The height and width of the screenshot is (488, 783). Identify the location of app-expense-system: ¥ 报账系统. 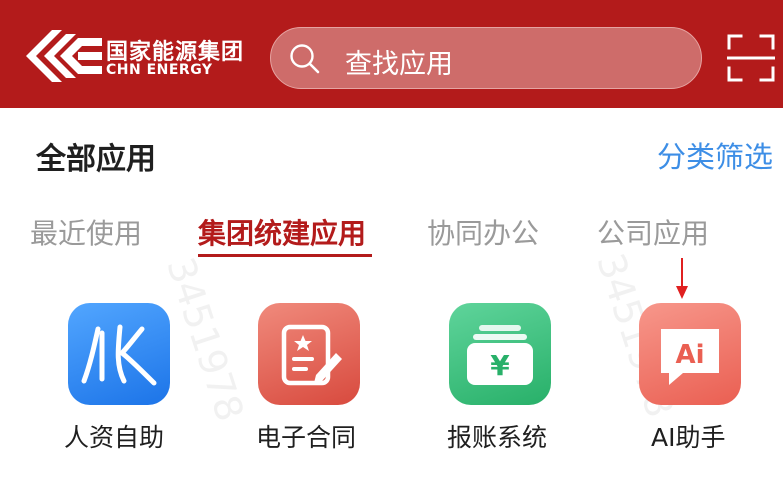
(523, 378).